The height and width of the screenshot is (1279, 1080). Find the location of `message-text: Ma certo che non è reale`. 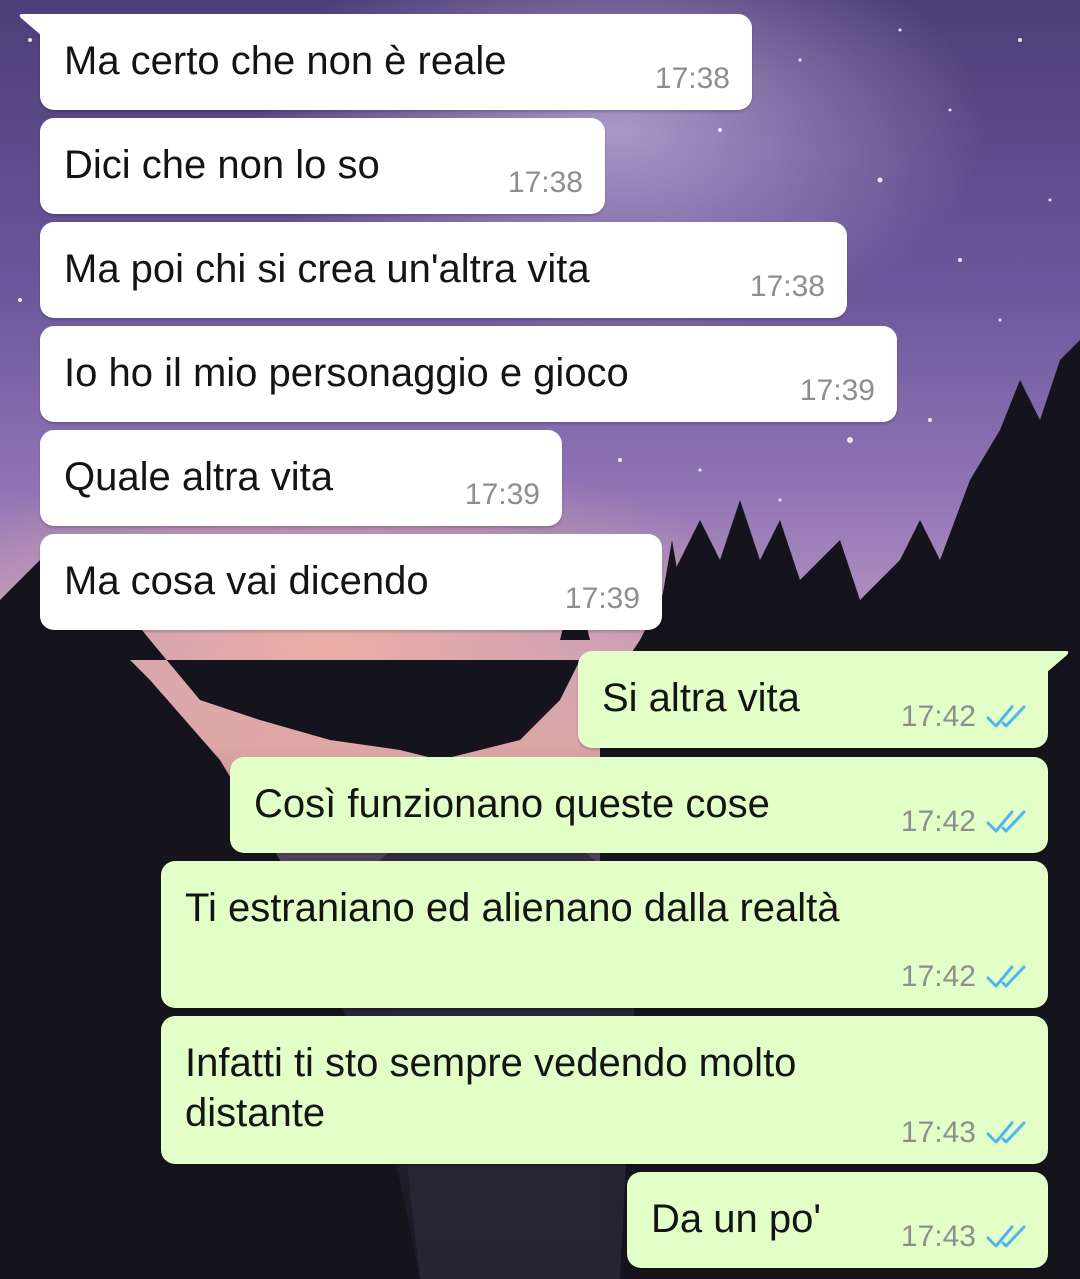

message-text: Ma certo che non è reale is located at coordinates (285, 61).